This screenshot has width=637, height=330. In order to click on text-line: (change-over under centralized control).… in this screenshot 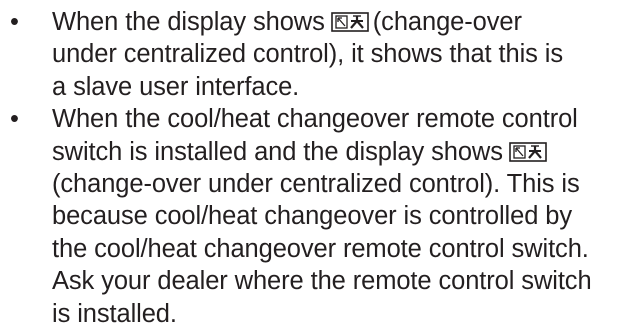, I will do `click(316, 184)`.